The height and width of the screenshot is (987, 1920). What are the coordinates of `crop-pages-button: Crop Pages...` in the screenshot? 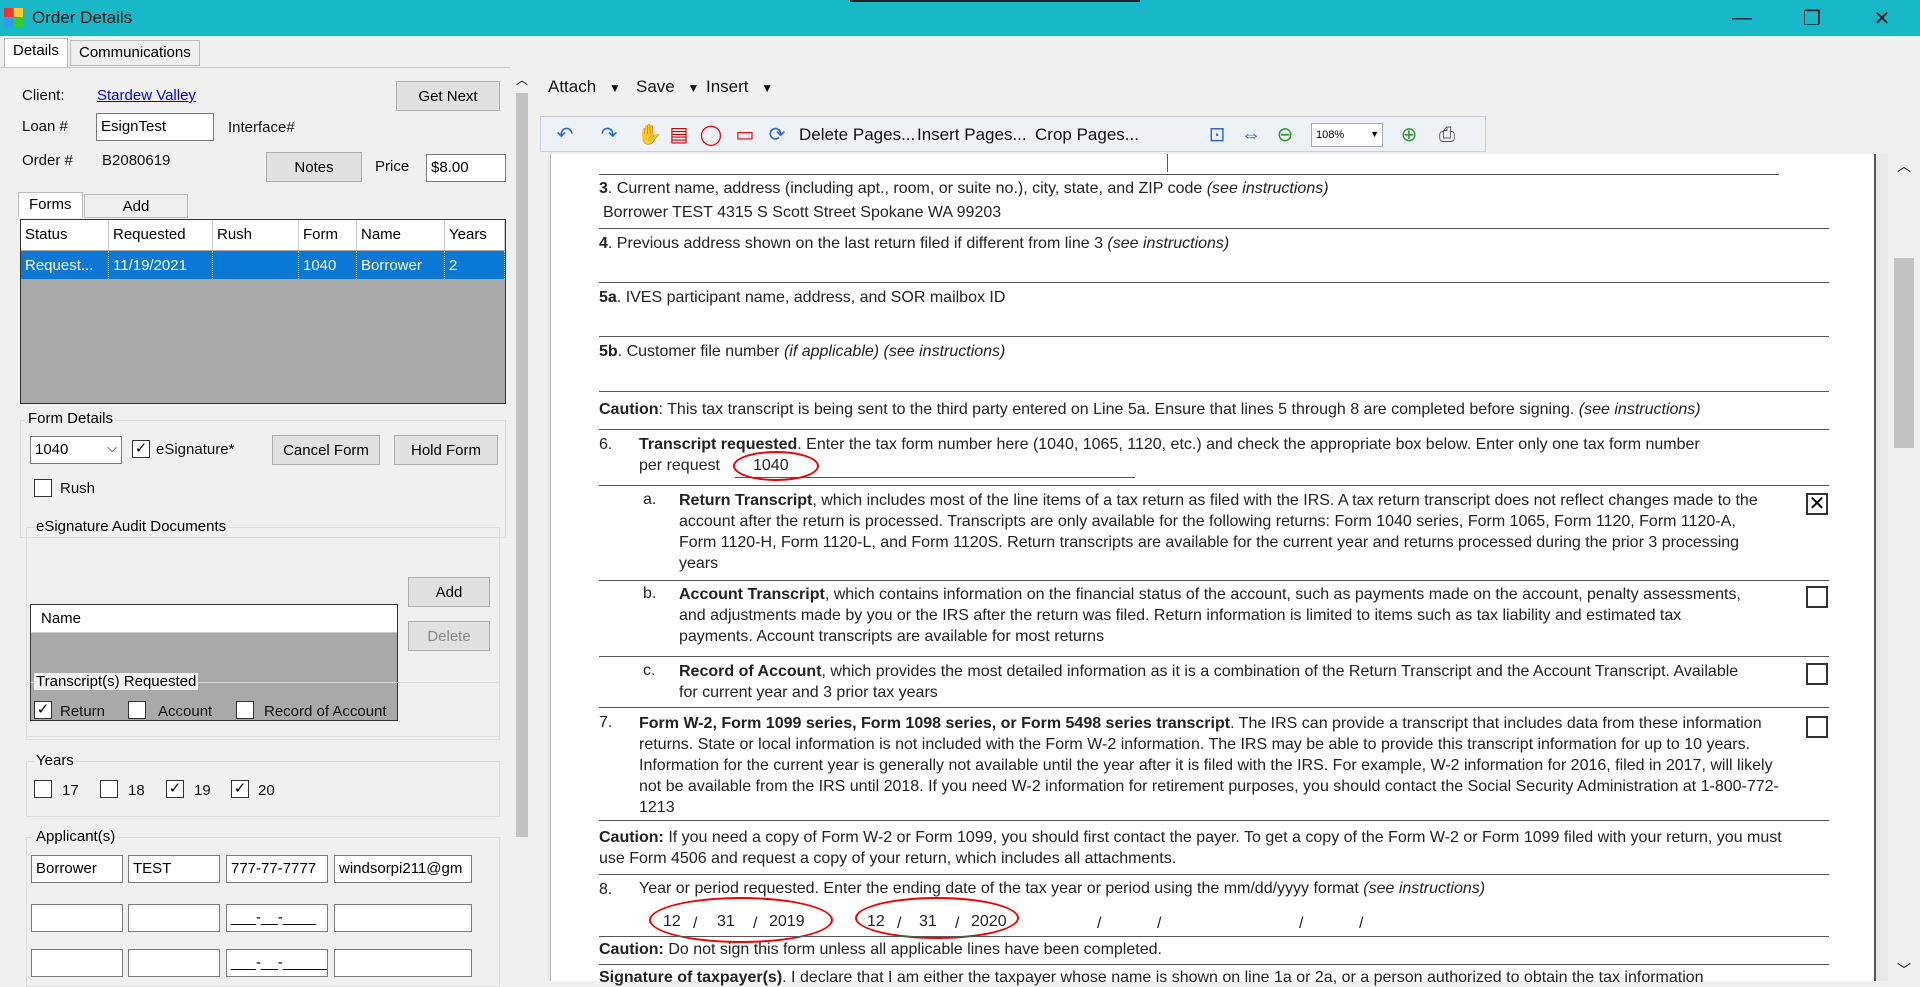 It's located at (1087, 135).